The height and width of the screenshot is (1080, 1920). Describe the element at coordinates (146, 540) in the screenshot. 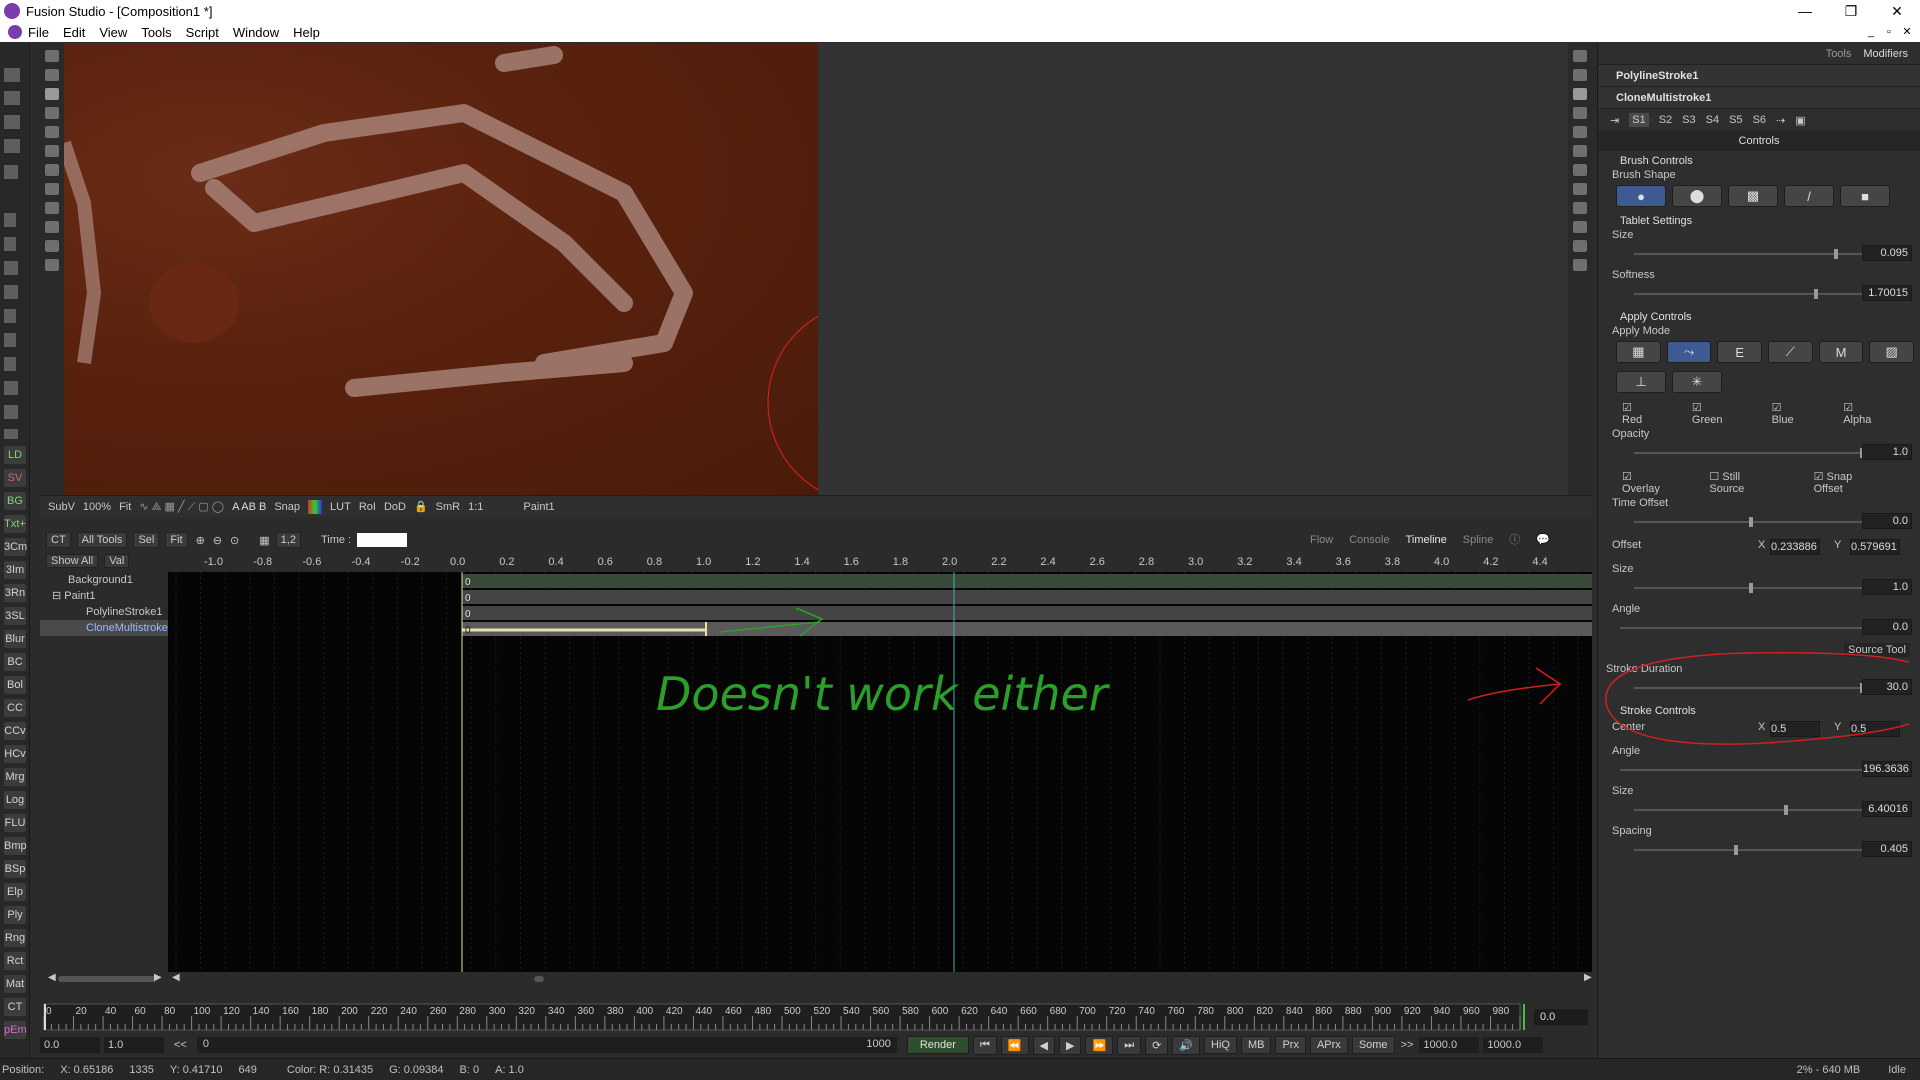

I see `sel-button: Sel` at that location.